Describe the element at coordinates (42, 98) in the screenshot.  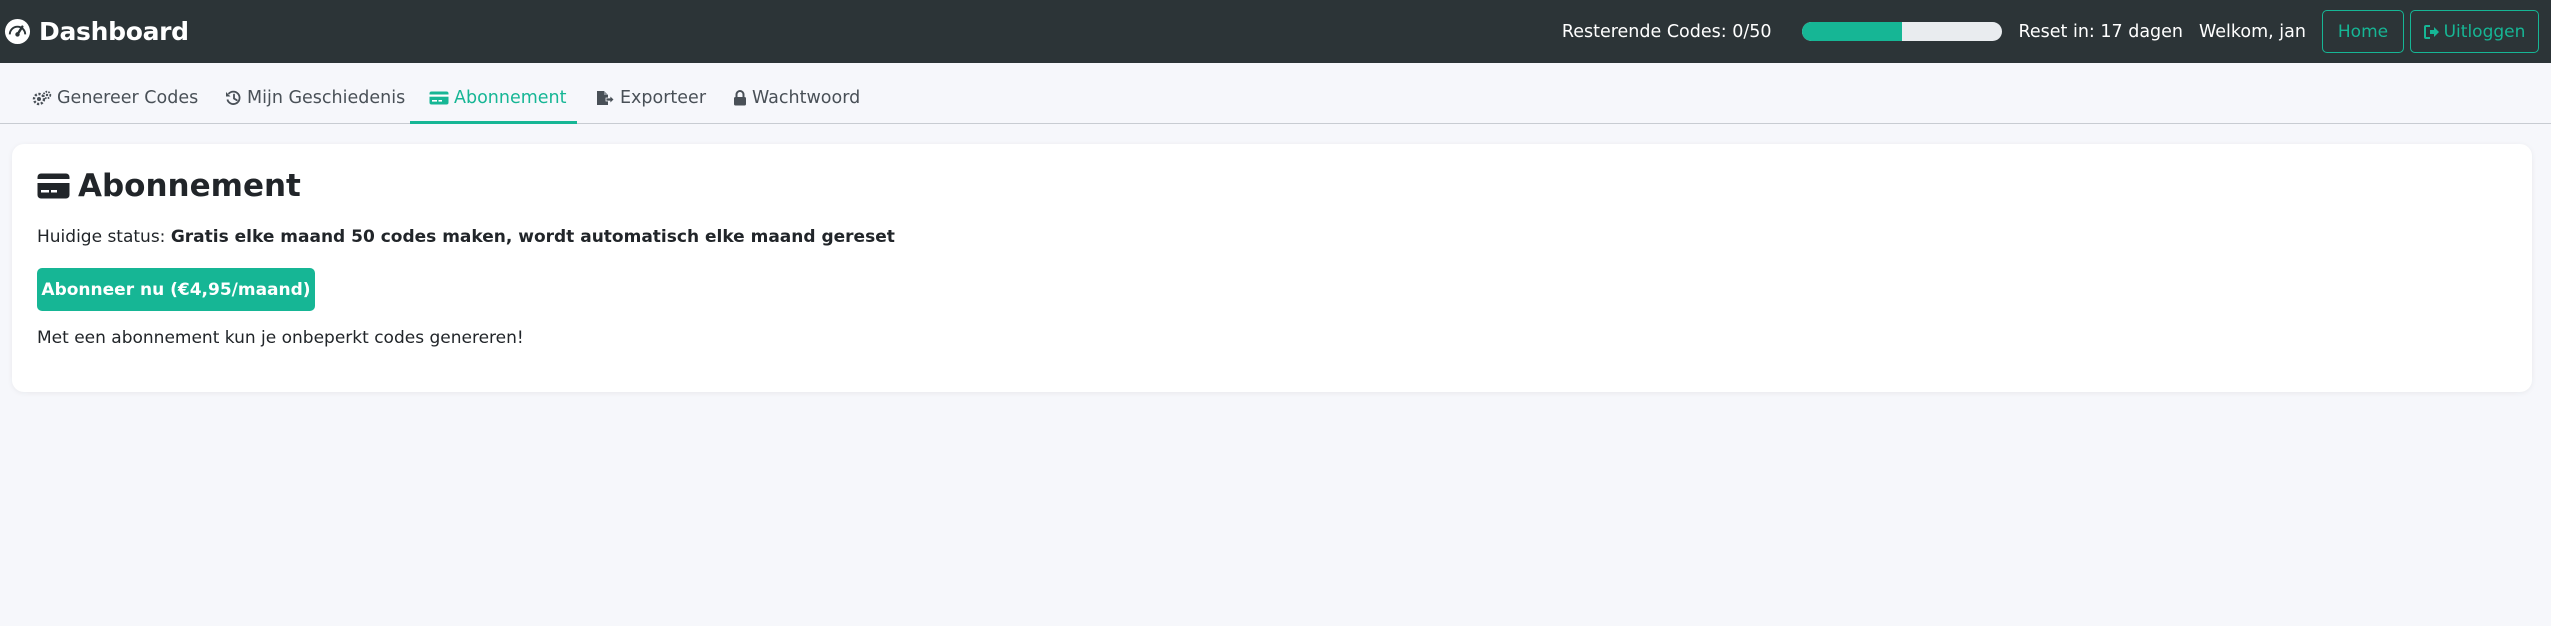
I see `cogs-icon` at that location.